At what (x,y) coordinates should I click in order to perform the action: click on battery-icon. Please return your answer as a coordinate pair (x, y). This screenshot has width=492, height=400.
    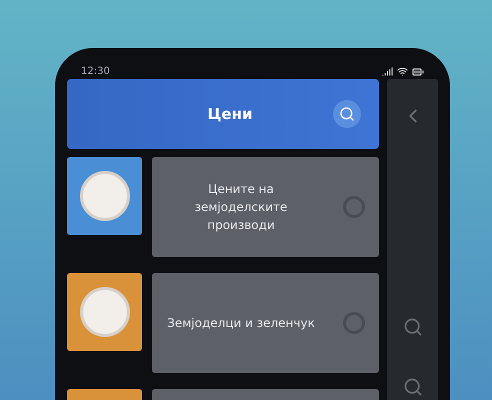
    Looking at the image, I should click on (418, 72).